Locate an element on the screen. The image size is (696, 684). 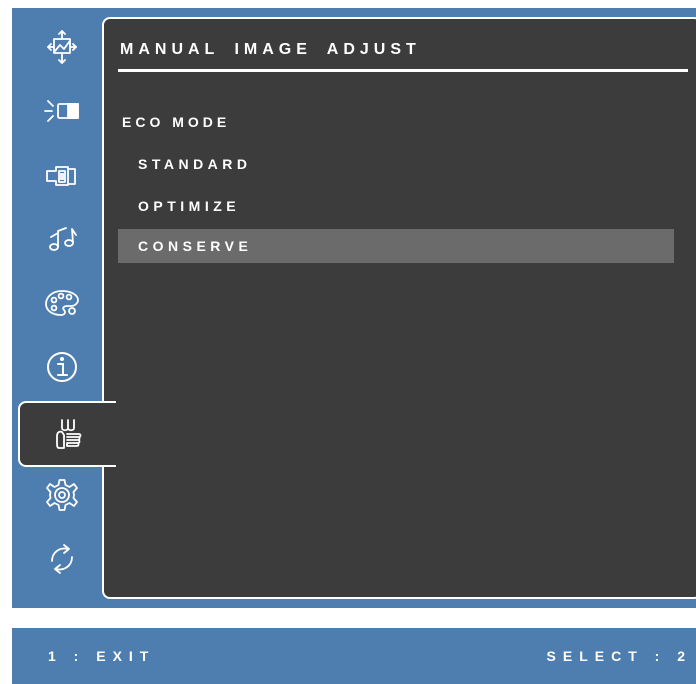
setup-menu-icon is located at coordinates (62, 495).